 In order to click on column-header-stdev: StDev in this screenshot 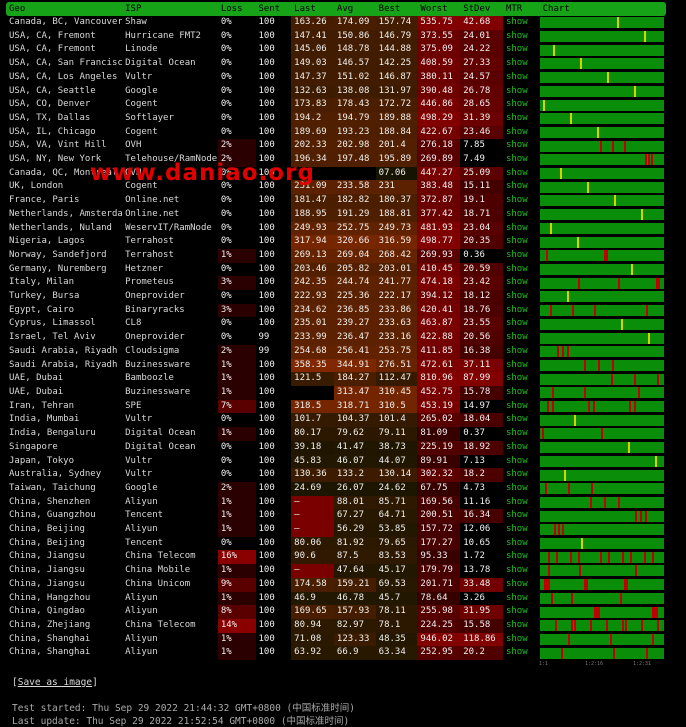, I will do `click(481, 9)`.